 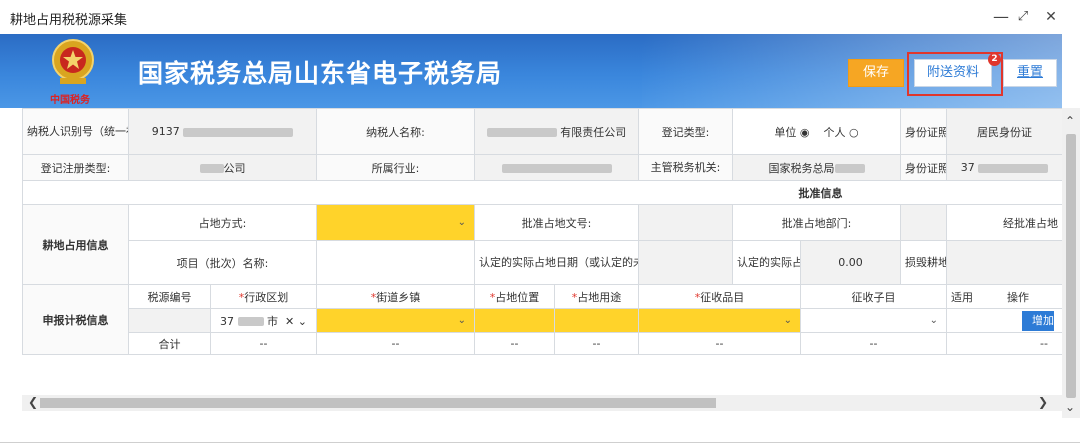 I want to click on col-item: *征收品目, so click(x=719, y=296).